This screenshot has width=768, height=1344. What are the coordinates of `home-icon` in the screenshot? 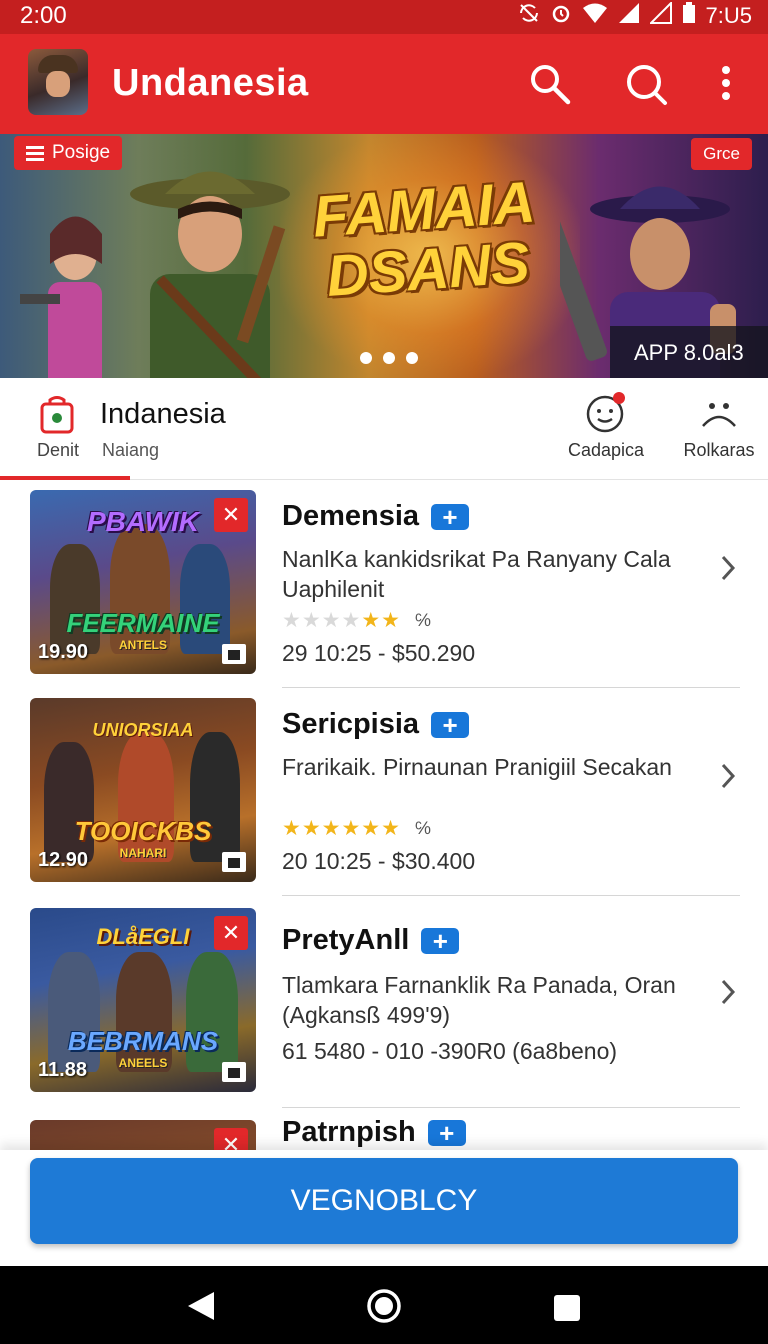 It's located at (384, 1306).